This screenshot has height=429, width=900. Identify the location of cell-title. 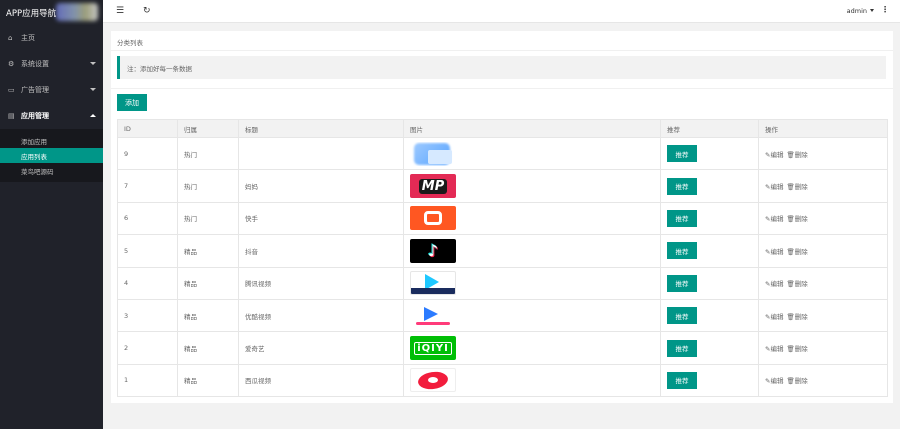
(321, 153).